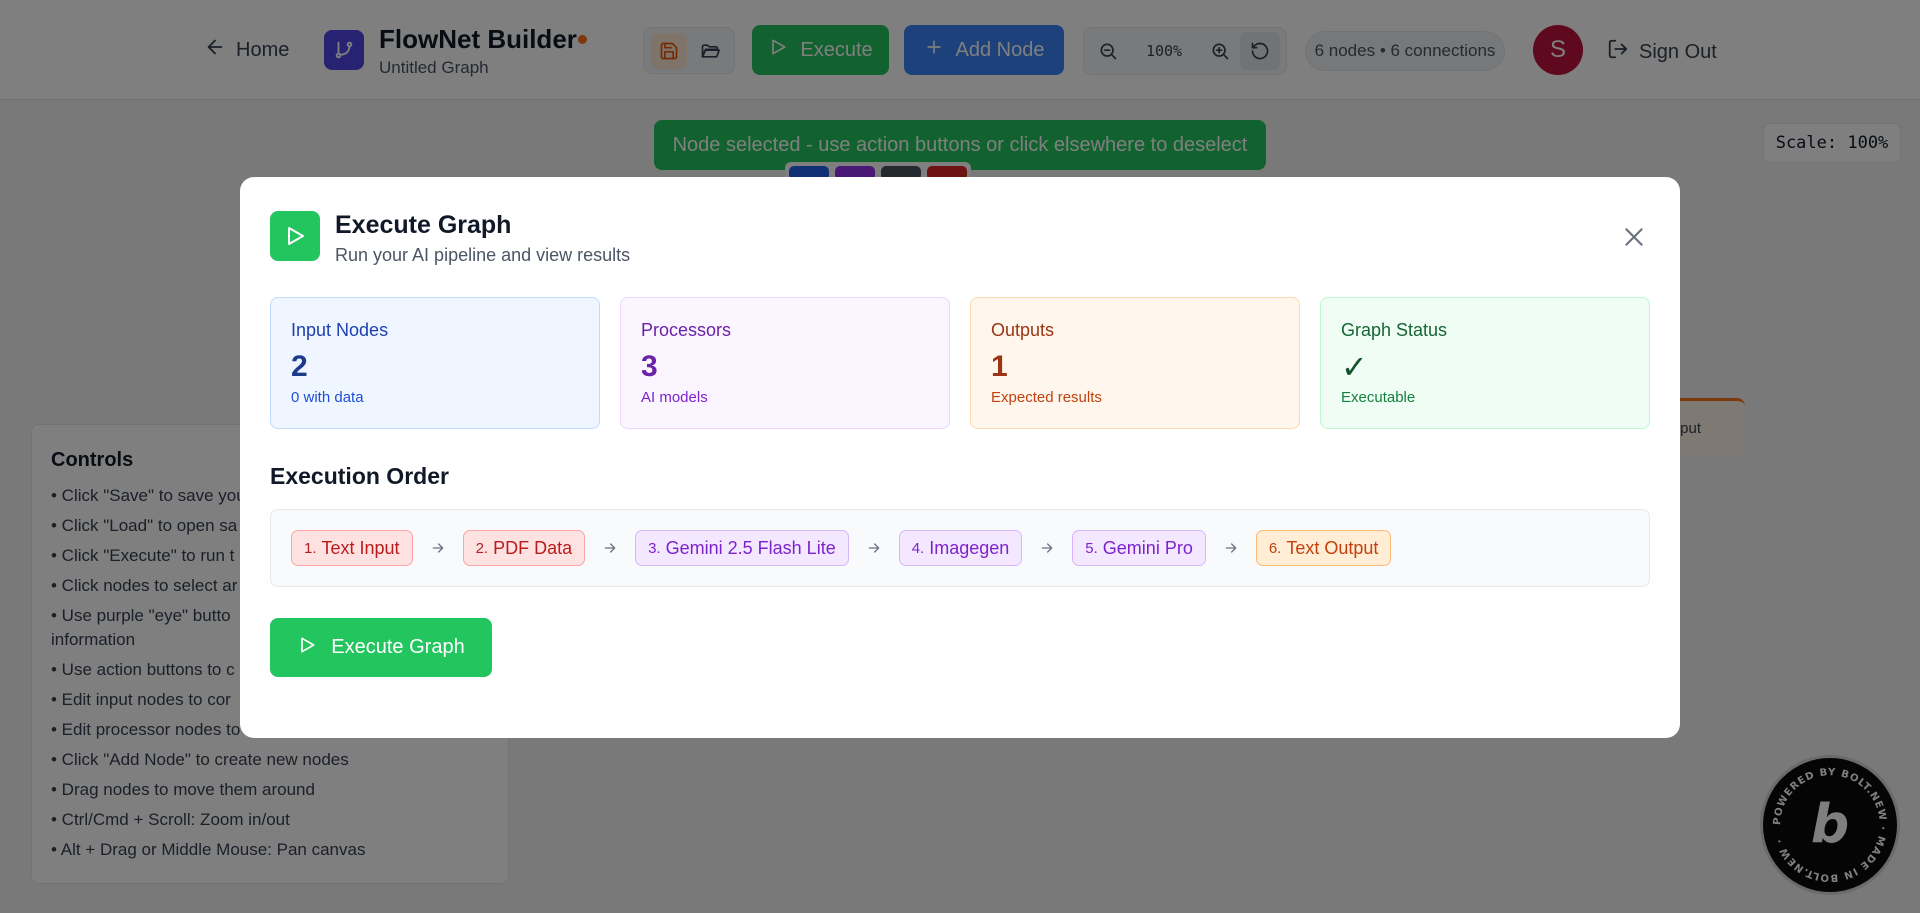  What do you see at coordinates (1354, 367) in the screenshot?
I see `checkmark-icon: ✓` at bounding box center [1354, 367].